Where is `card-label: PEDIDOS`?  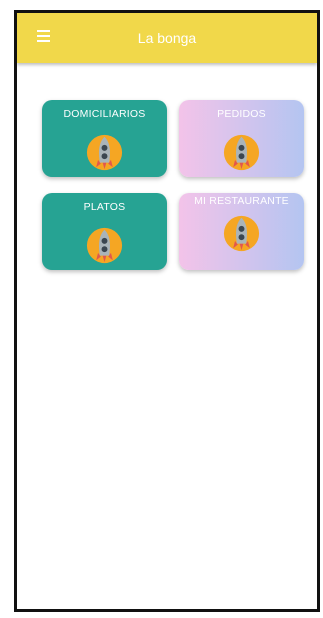 card-label: PEDIDOS is located at coordinates (241, 114).